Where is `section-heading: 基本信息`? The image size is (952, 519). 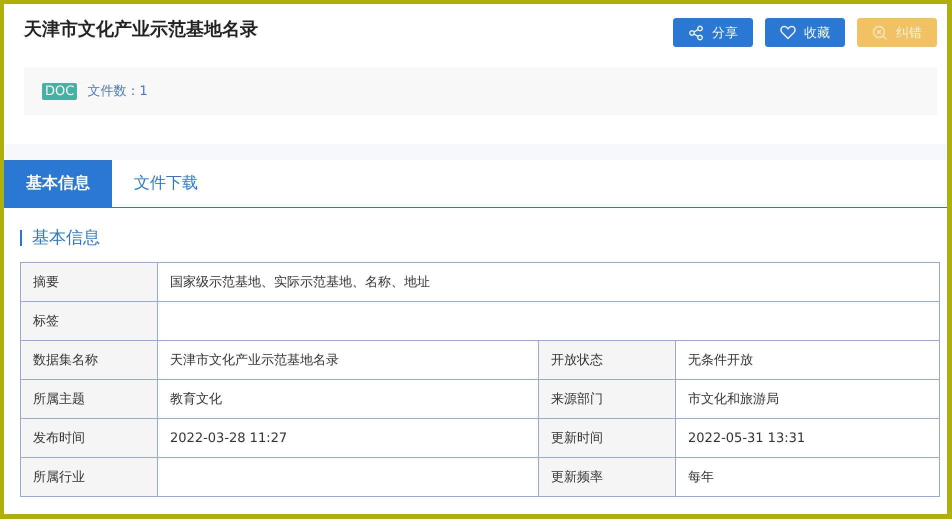
section-heading: 基本信息 is located at coordinates (479, 238).